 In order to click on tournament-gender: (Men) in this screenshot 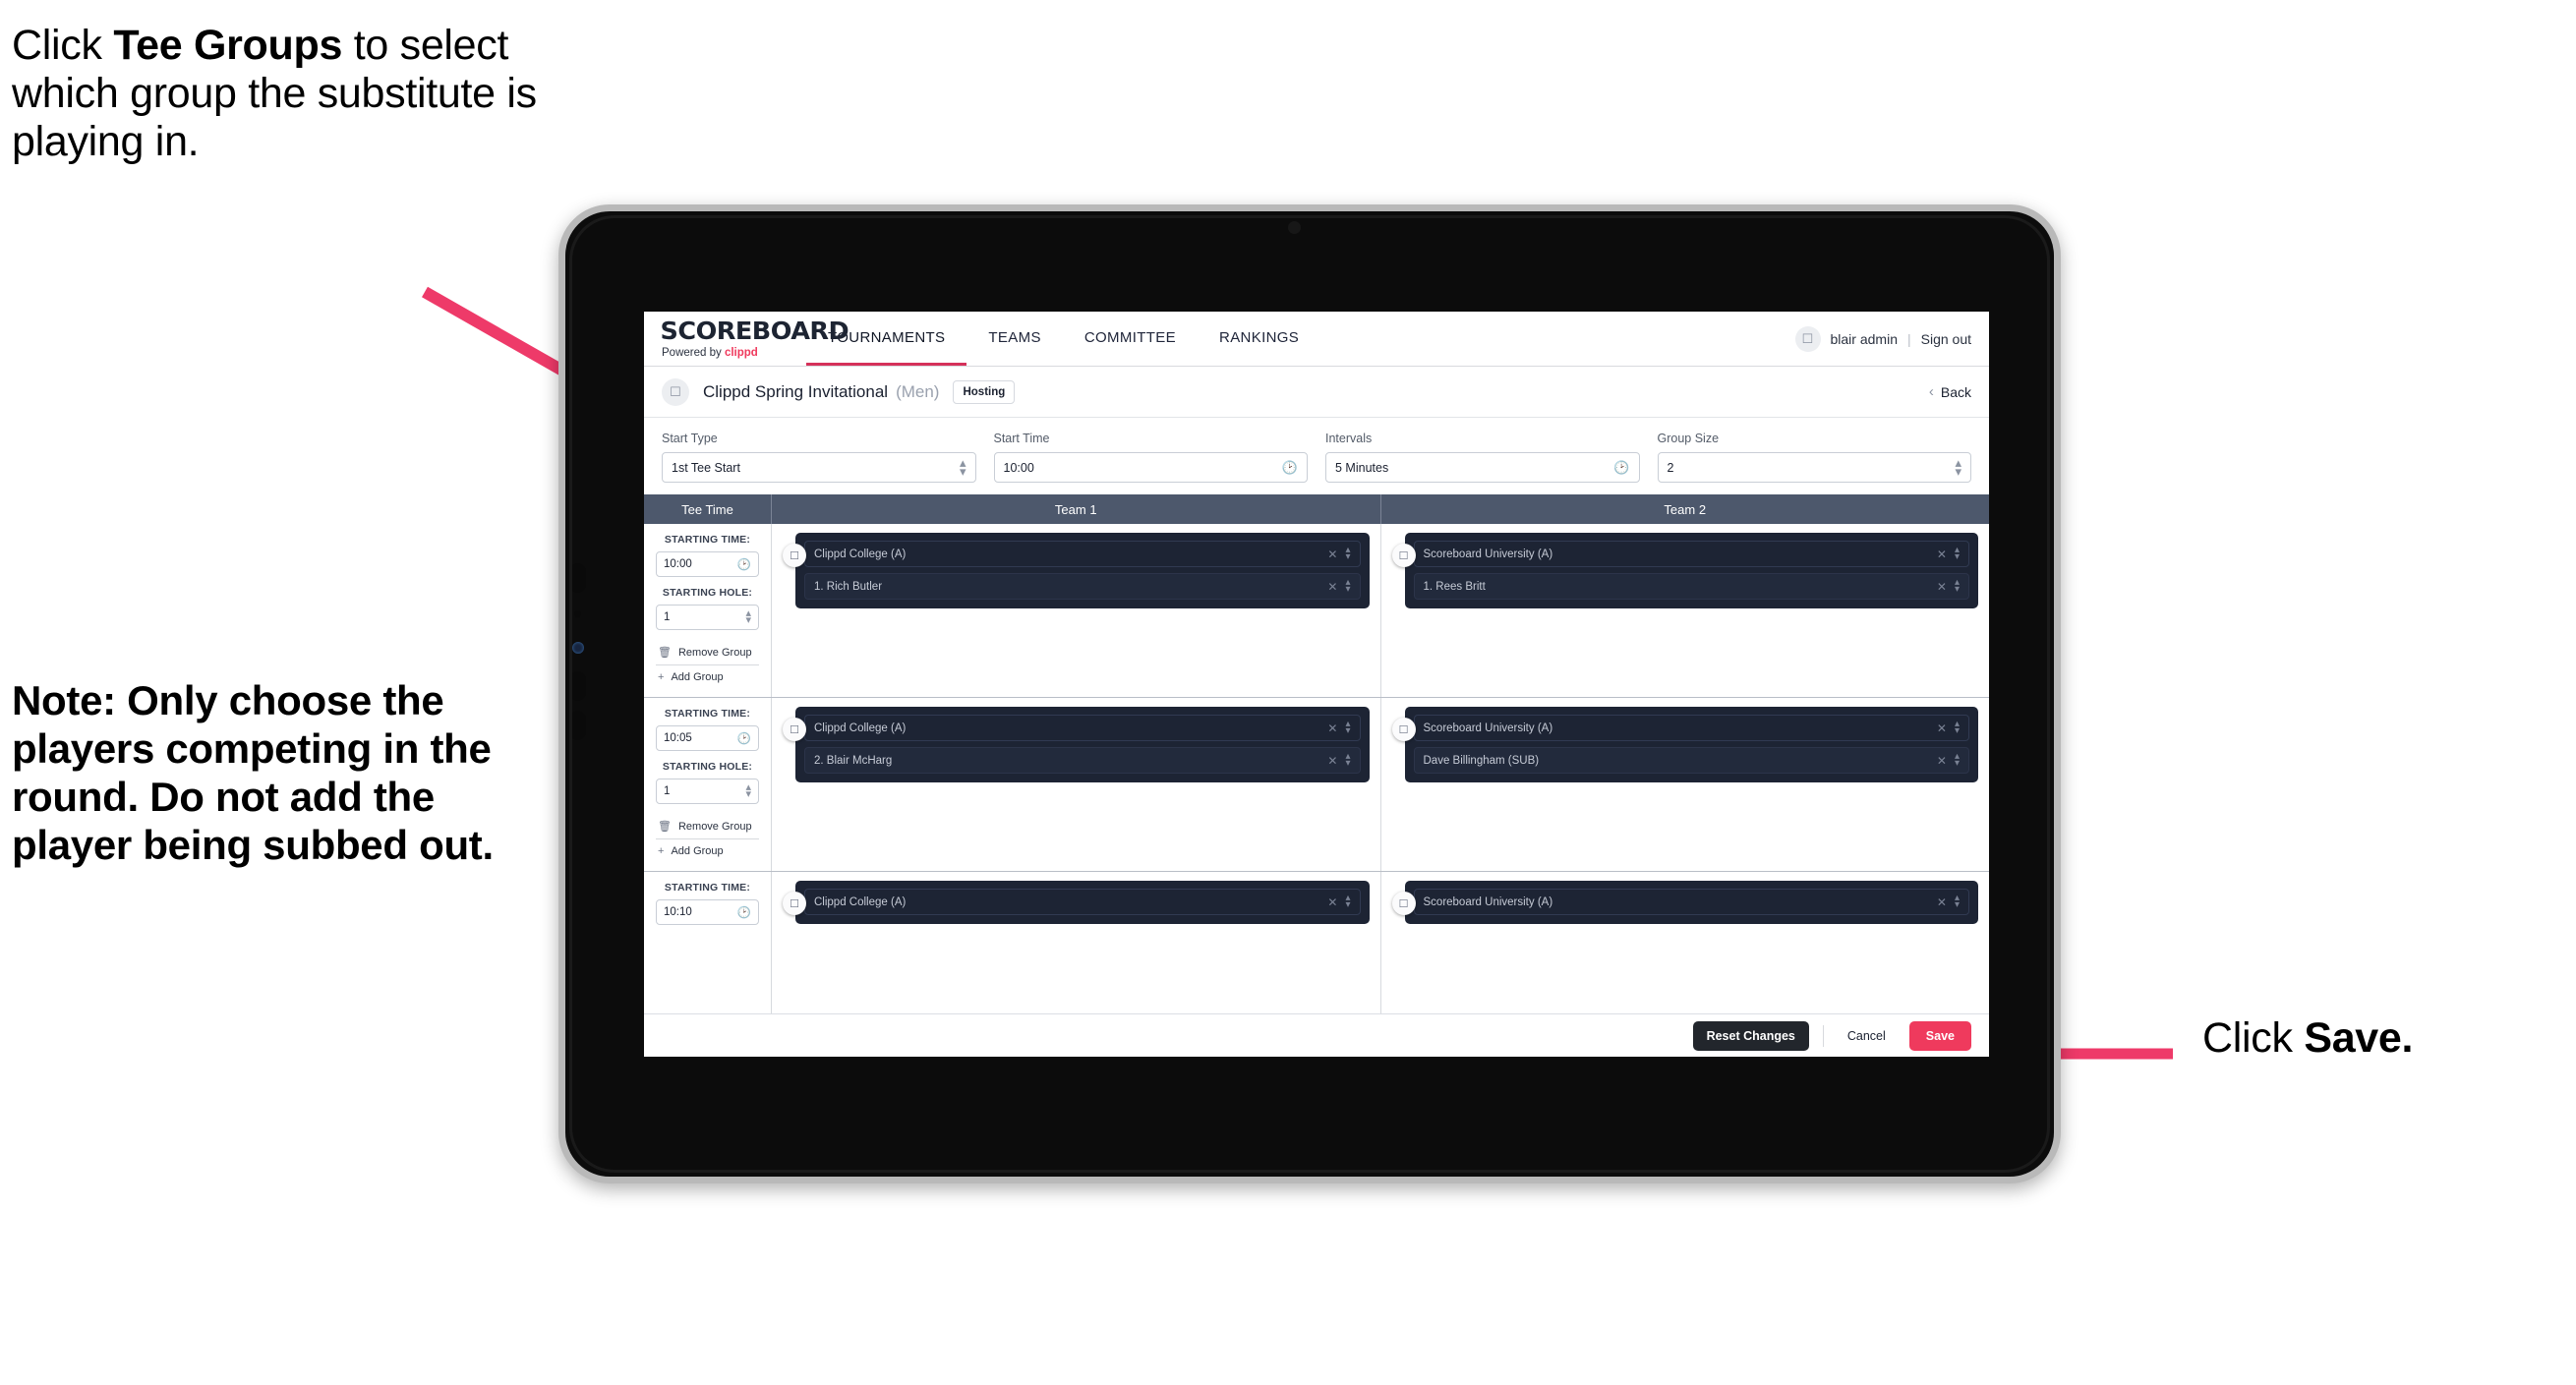, I will do `click(918, 391)`.